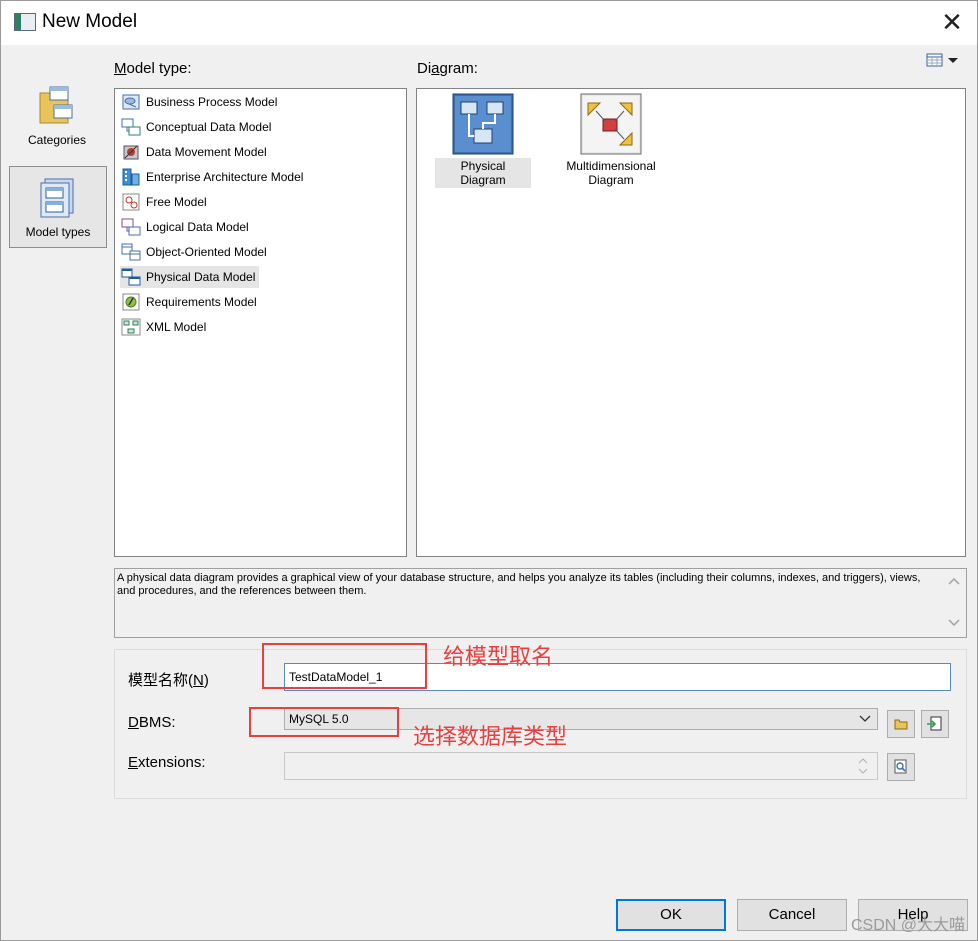 The width and height of the screenshot is (978, 941). What do you see at coordinates (131, 152) in the screenshot?
I see `data-movement-icon` at bounding box center [131, 152].